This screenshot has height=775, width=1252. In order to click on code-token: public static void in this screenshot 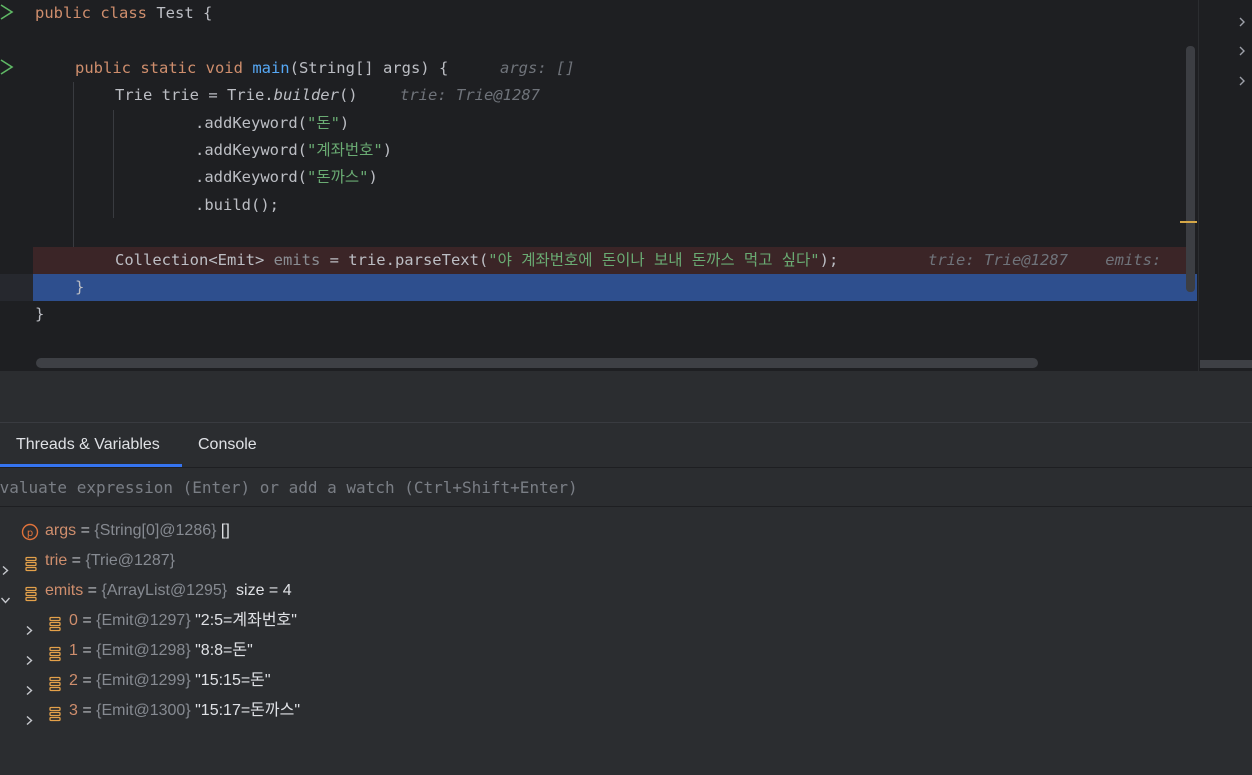, I will do `click(164, 67)`.